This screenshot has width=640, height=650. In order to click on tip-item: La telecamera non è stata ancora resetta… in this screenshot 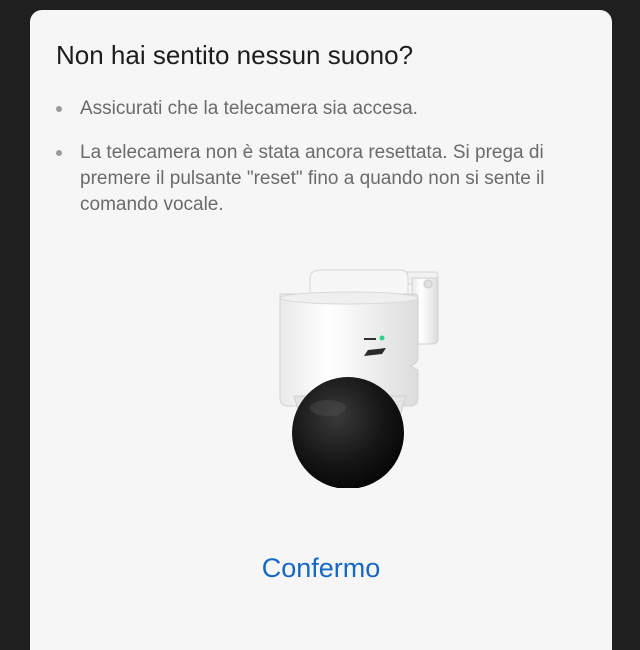, I will do `click(322, 179)`.